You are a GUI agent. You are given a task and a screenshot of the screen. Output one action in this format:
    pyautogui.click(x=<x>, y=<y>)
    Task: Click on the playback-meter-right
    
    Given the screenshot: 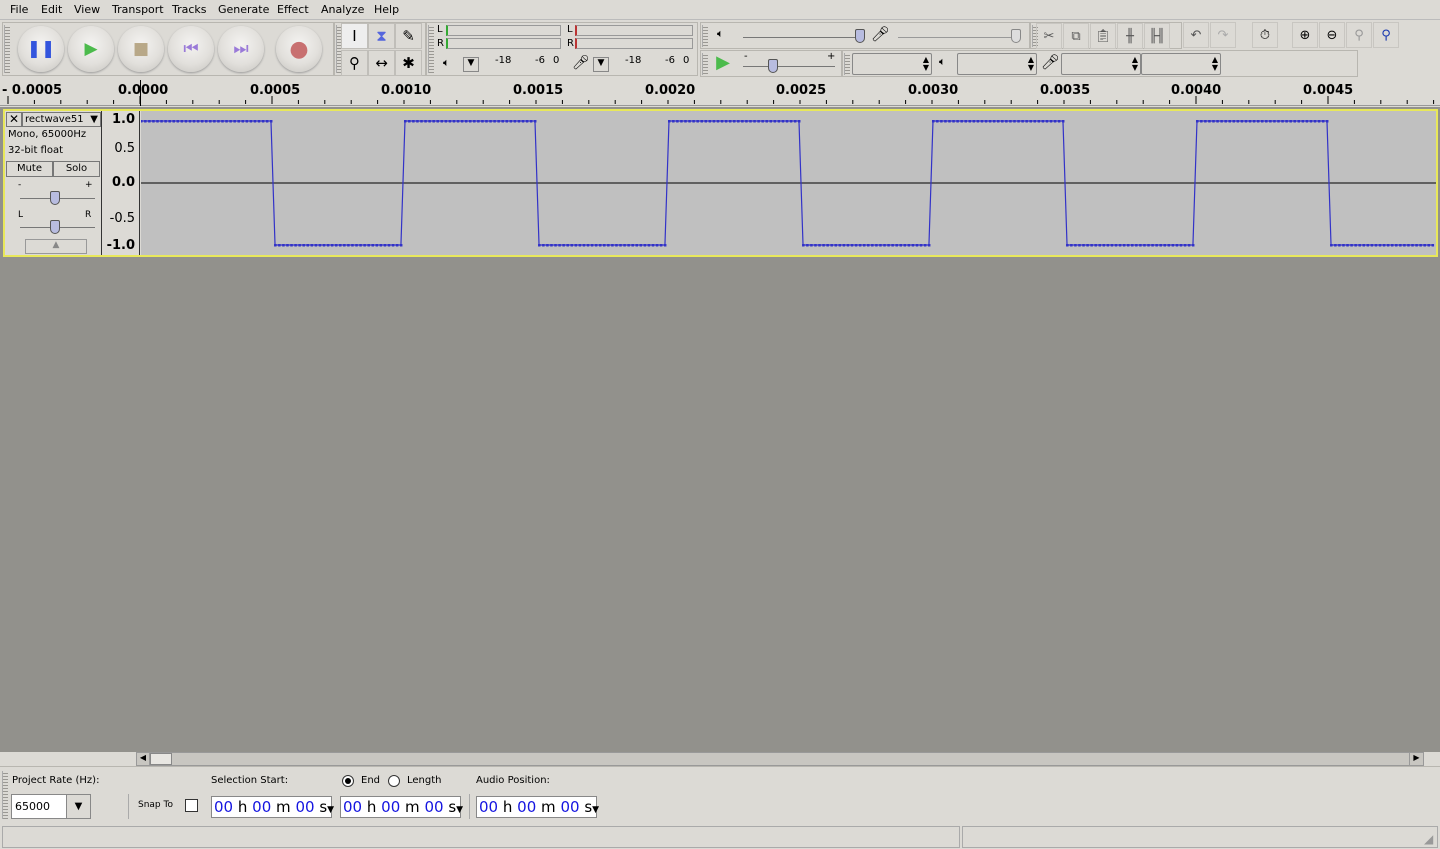 What is the action you would take?
    pyautogui.click(x=503, y=43)
    